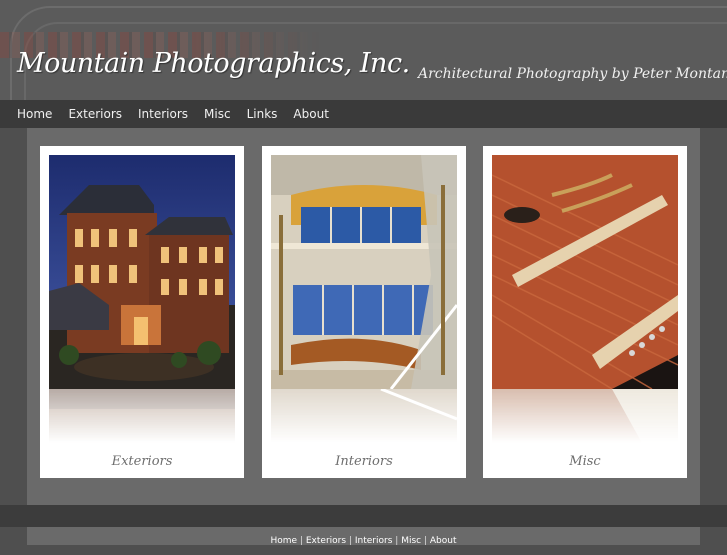 The height and width of the screenshot is (555, 727). I want to click on footer-band, so click(363, 516).